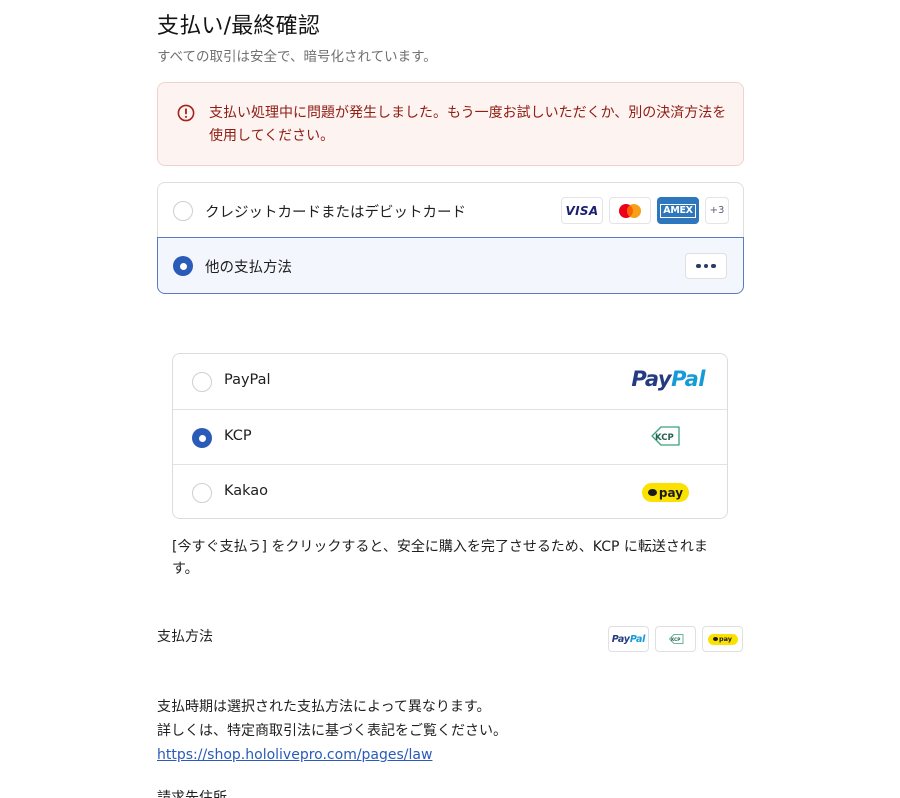 This screenshot has height=798, width=900. Describe the element at coordinates (630, 210) in the screenshot. I see `mastercard-icon` at that location.